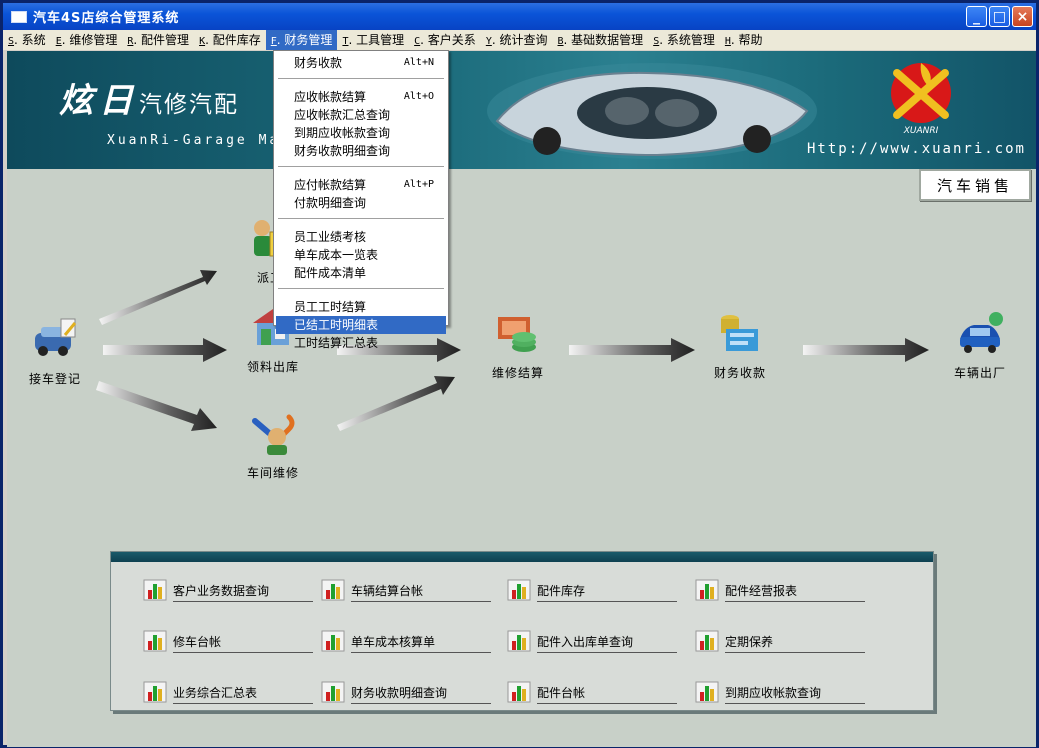 The height and width of the screenshot is (748, 1039). What do you see at coordinates (149, 97) in the screenshot?
I see `brand-title: 炫日汽修汽配` at bounding box center [149, 97].